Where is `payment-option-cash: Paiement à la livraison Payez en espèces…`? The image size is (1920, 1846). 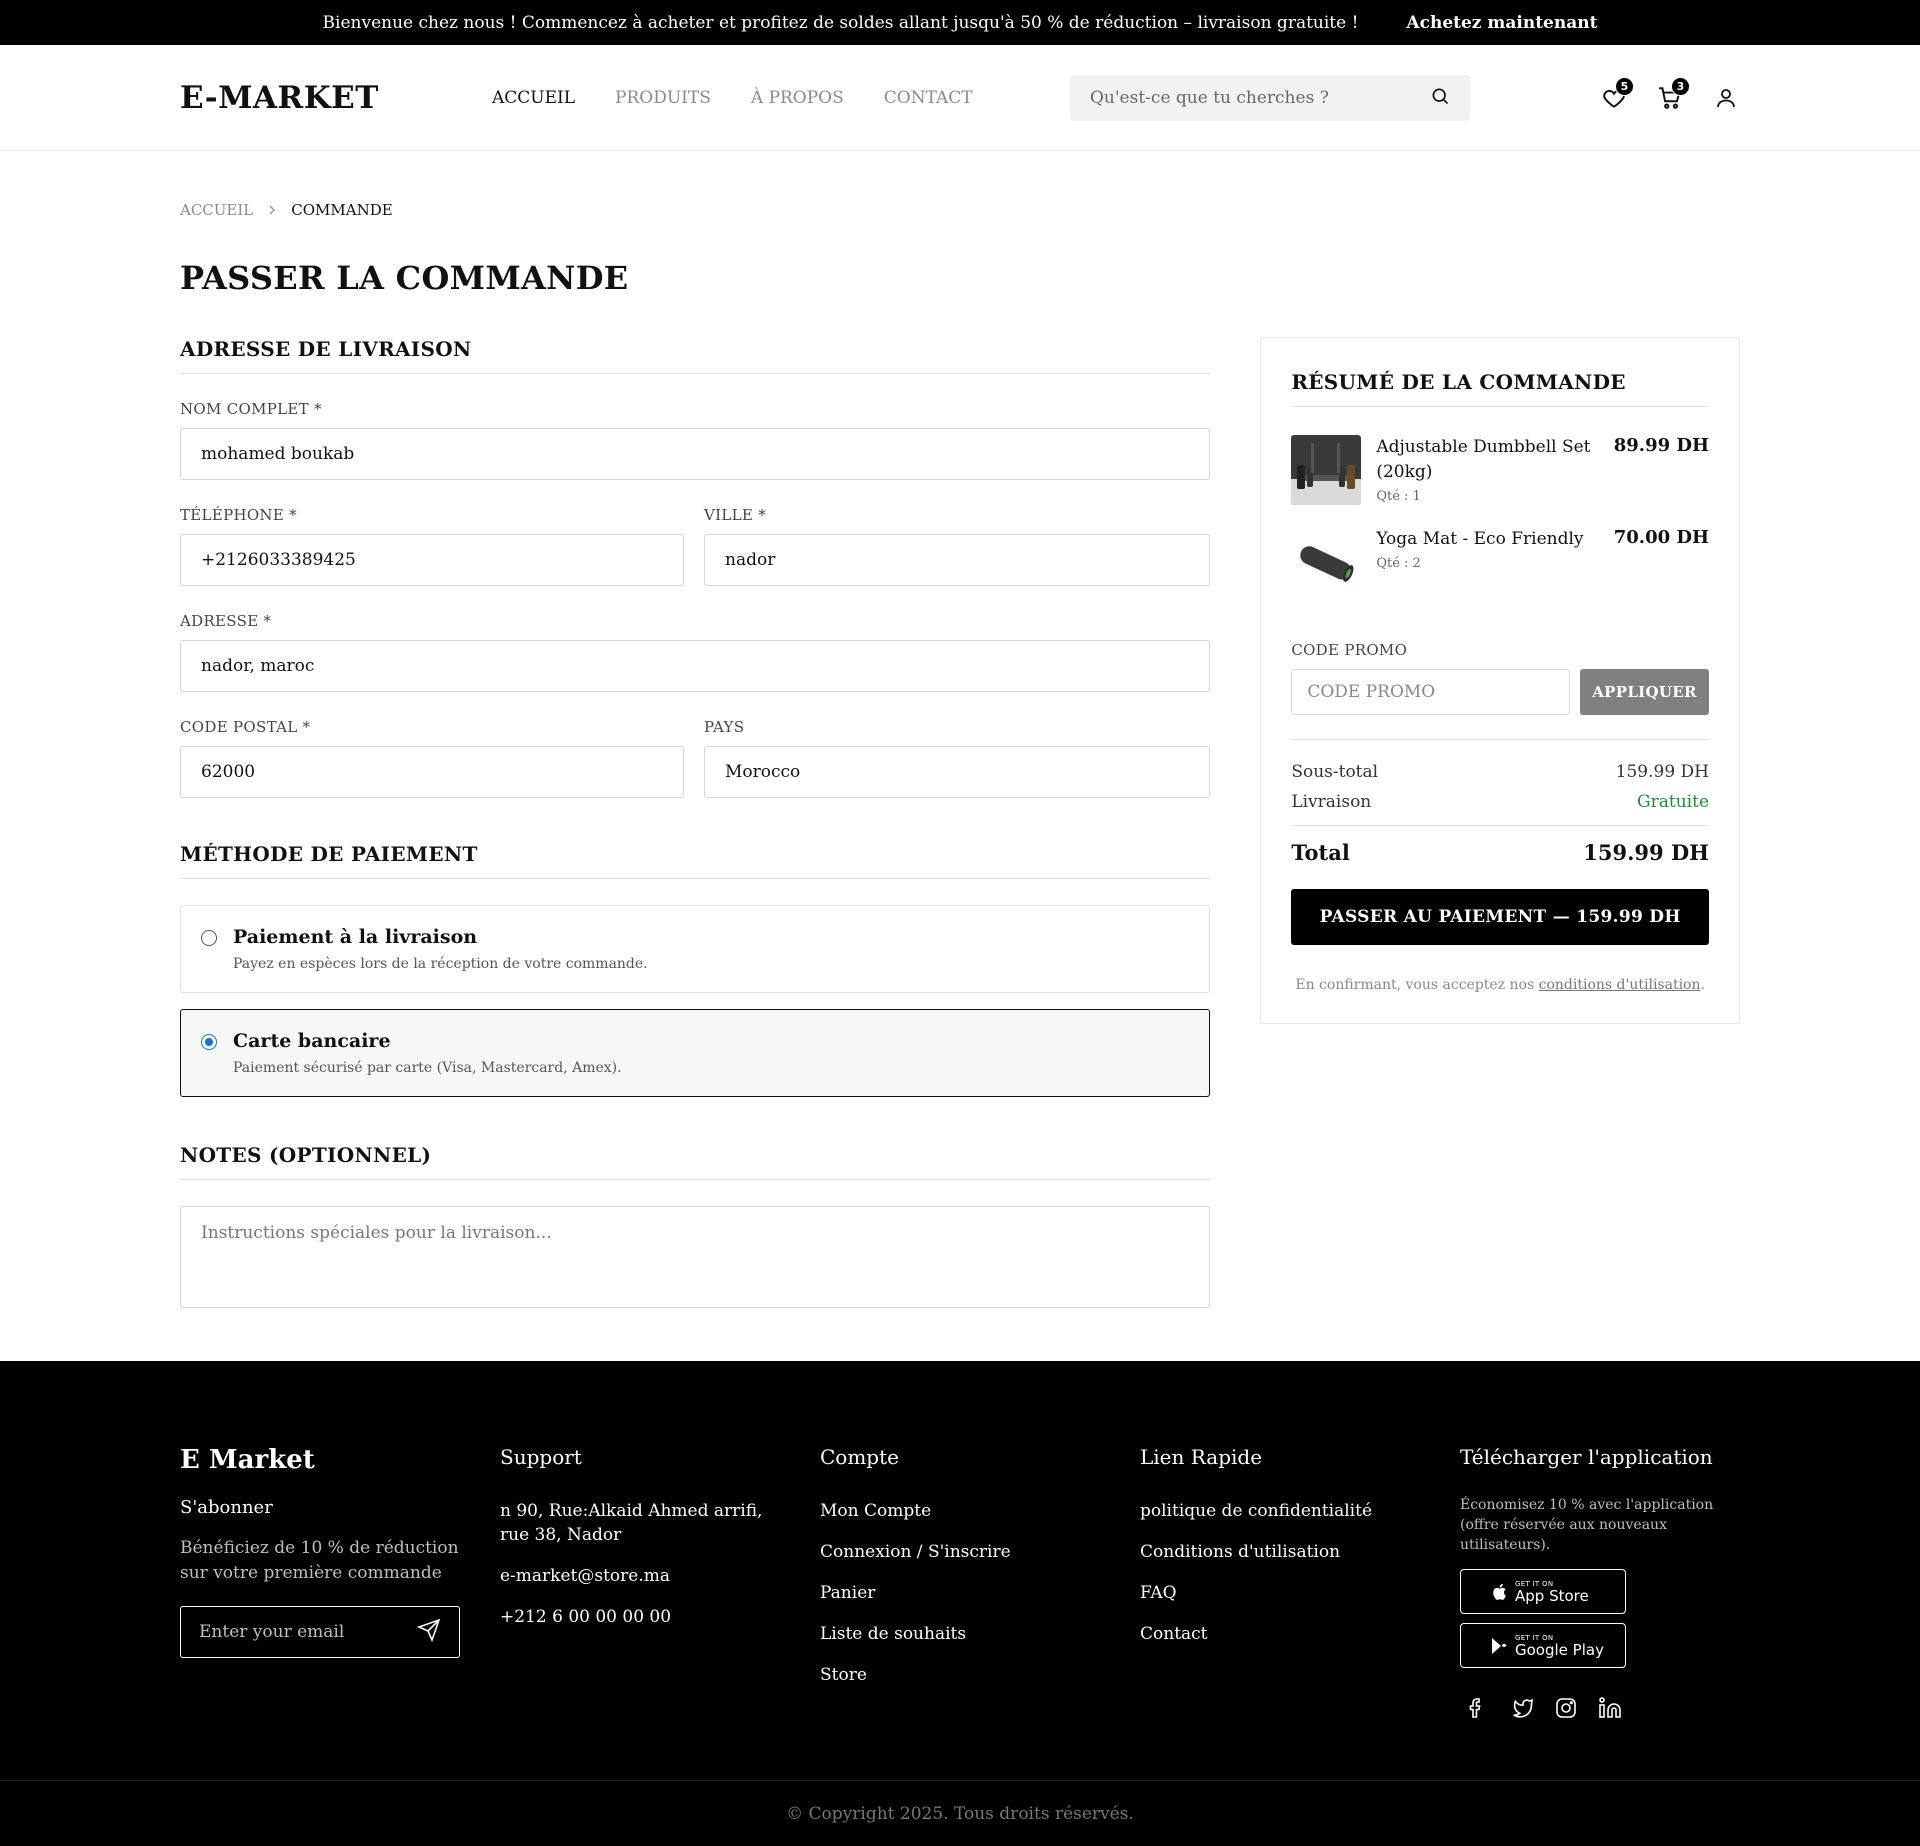
payment-option-cash: Paiement à la livraison Payez en espèces… is located at coordinates (695, 949).